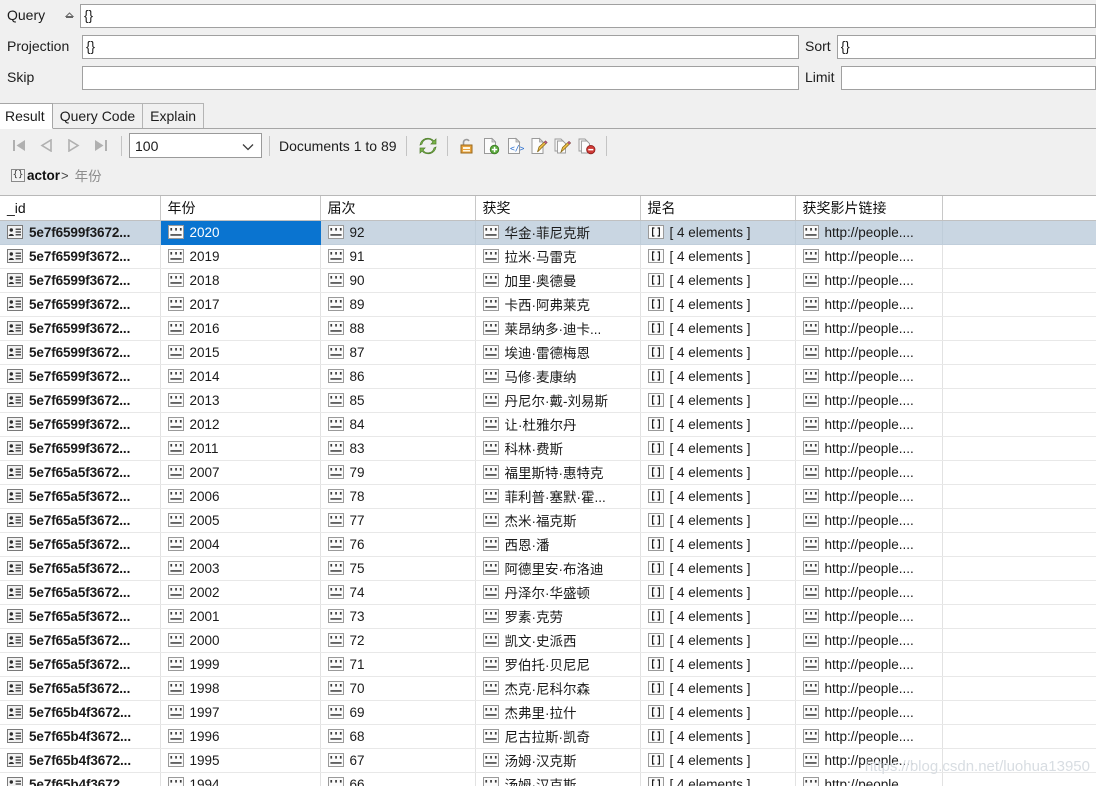 This screenshot has width=1096, height=786. What do you see at coordinates (1019, 208) in the screenshot?
I see `column-header-spacer` at bounding box center [1019, 208].